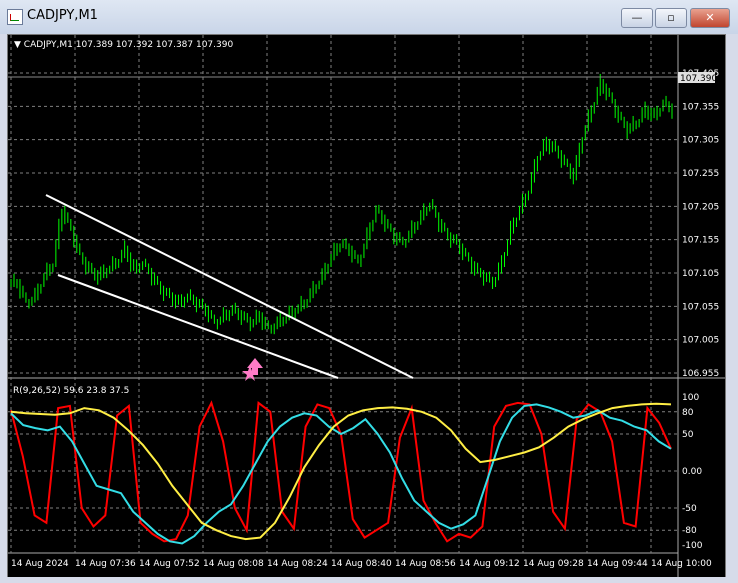  Describe the element at coordinates (71, 391) in the screenshot. I see `indicator-label: R(9,26,52) 59.6 23.8 37.5` at that location.